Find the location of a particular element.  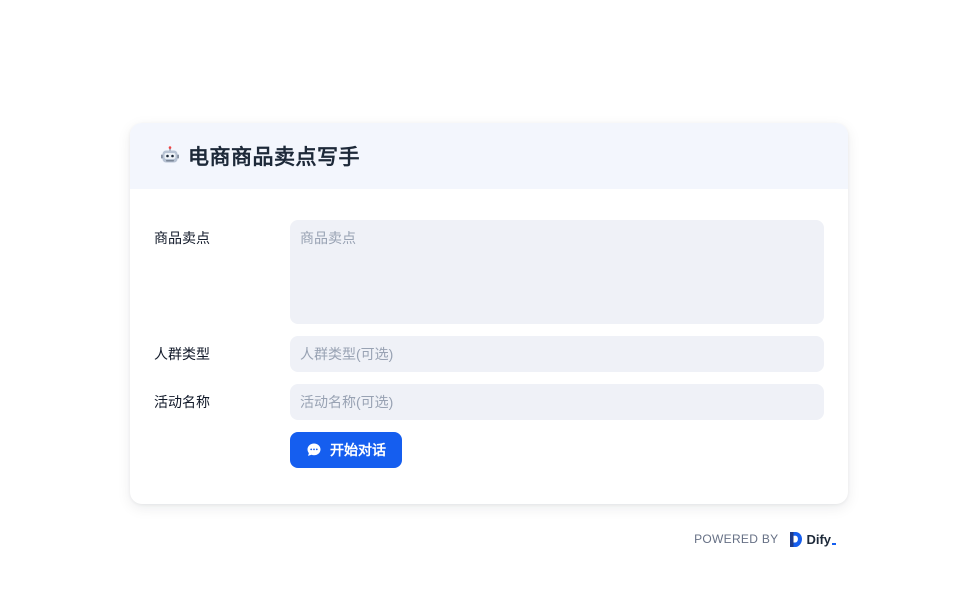

start-chat-label: 开始对话 is located at coordinates (358, 450).